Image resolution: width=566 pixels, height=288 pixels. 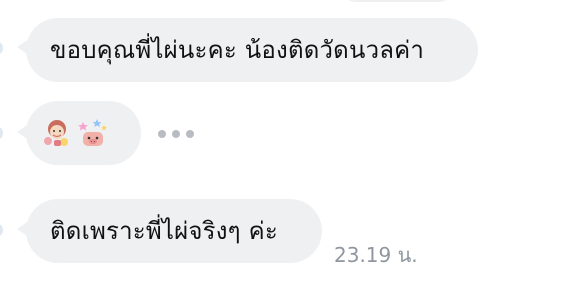 I want to click on typing-indicator, so click(x=176, y=134).